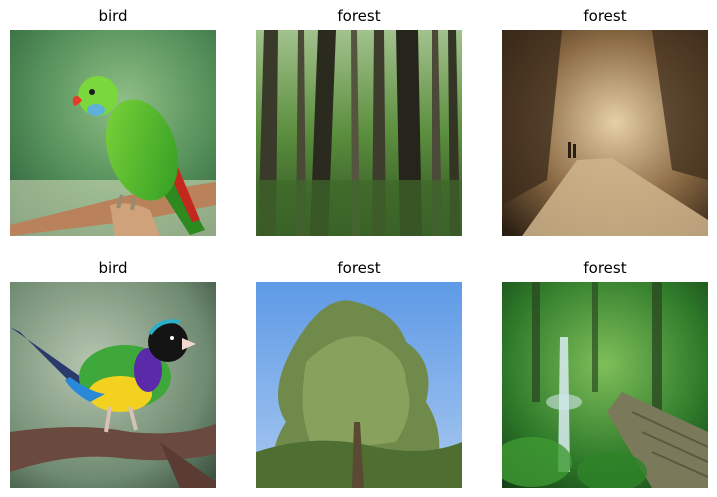  I want to click on tall-tree-trunks-photo, so click(359, 133).